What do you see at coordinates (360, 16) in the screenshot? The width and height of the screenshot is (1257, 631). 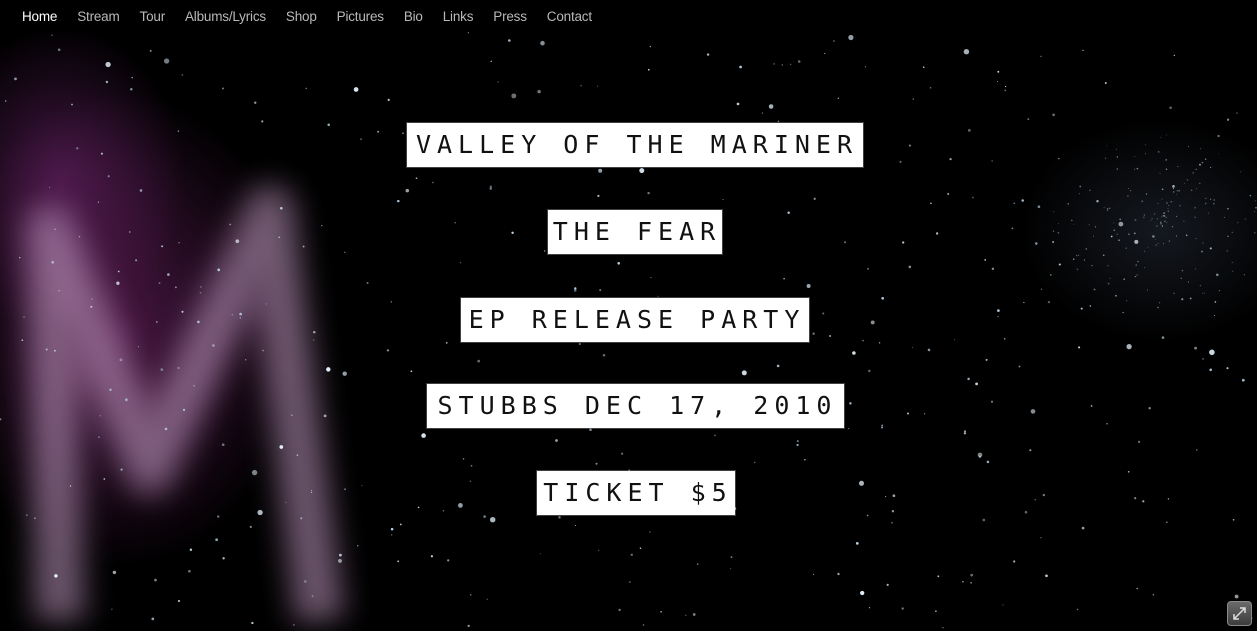 I see `nav-item-pictures: Pictures` at bounding box center [360, 16].